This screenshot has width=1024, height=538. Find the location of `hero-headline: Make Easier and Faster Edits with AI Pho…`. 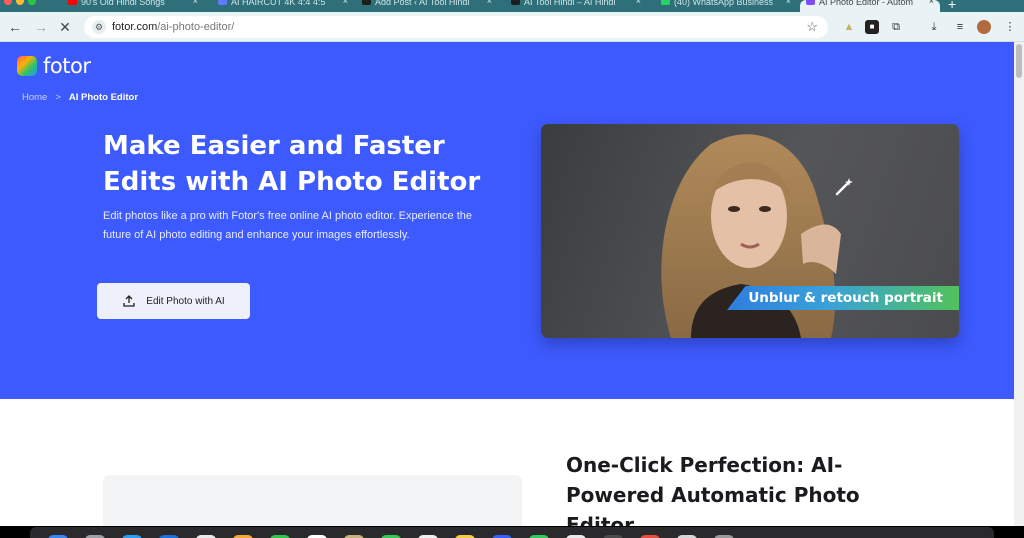

hero-headline: Make Easier and Faster Edits with AI Pho… is located at coordinates (292, 164).